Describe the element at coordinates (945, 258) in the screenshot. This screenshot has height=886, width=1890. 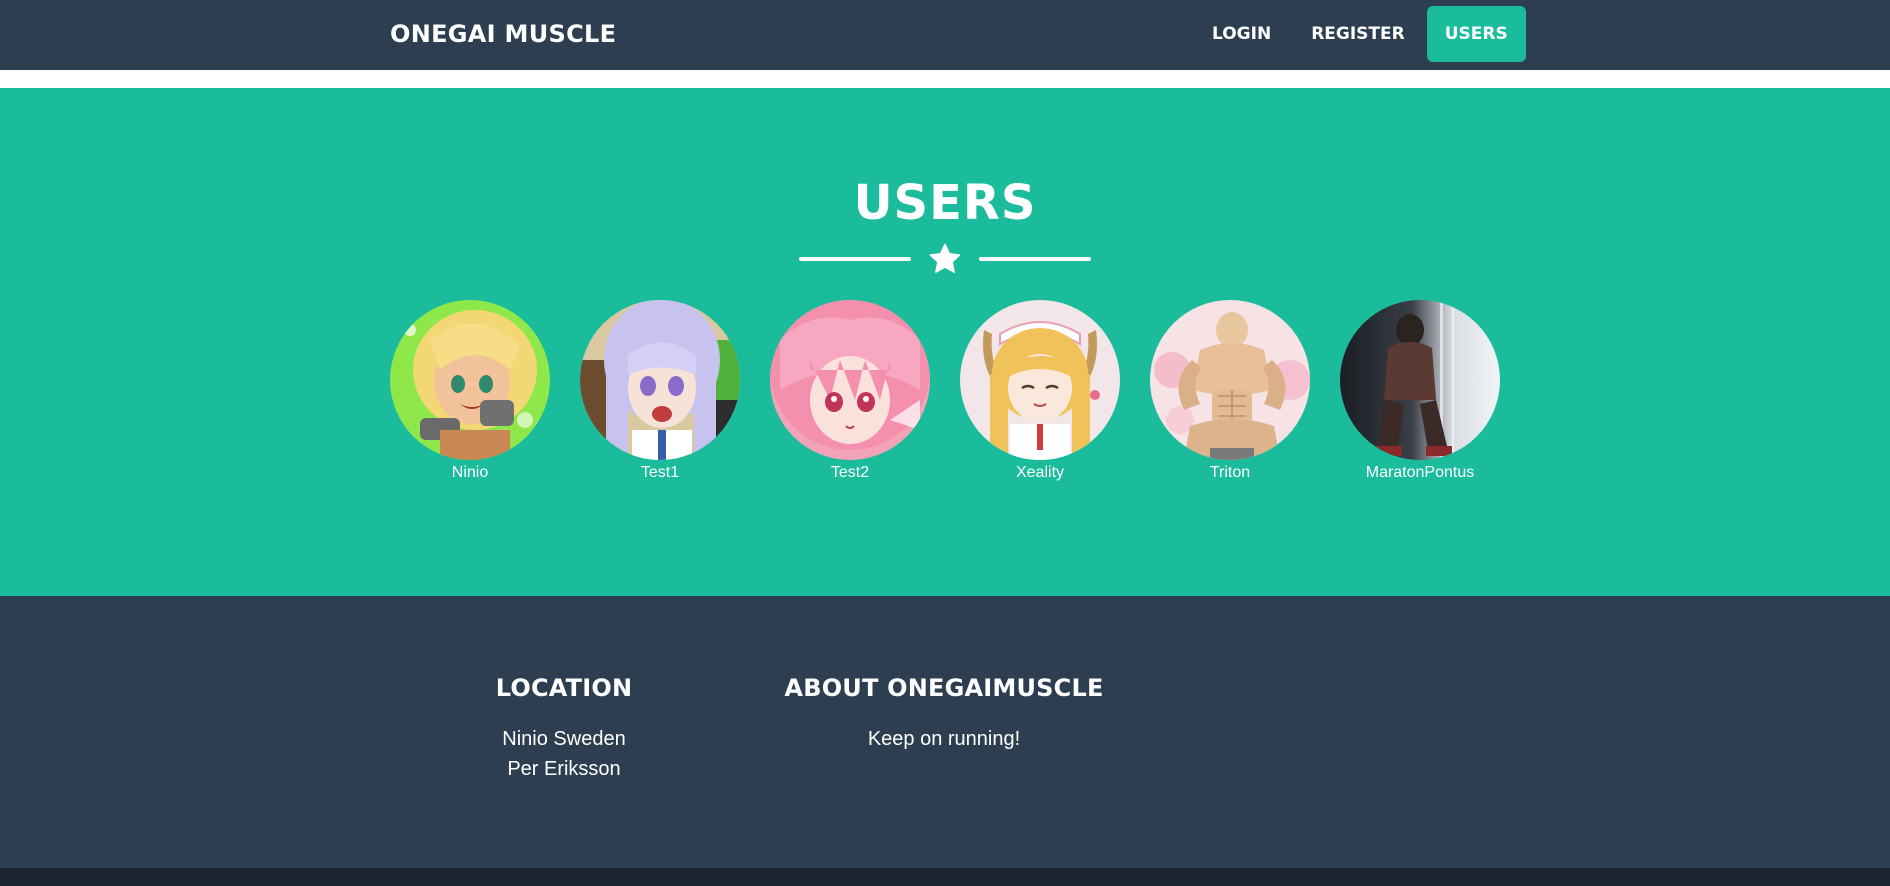
I see `star-icon` at that location.